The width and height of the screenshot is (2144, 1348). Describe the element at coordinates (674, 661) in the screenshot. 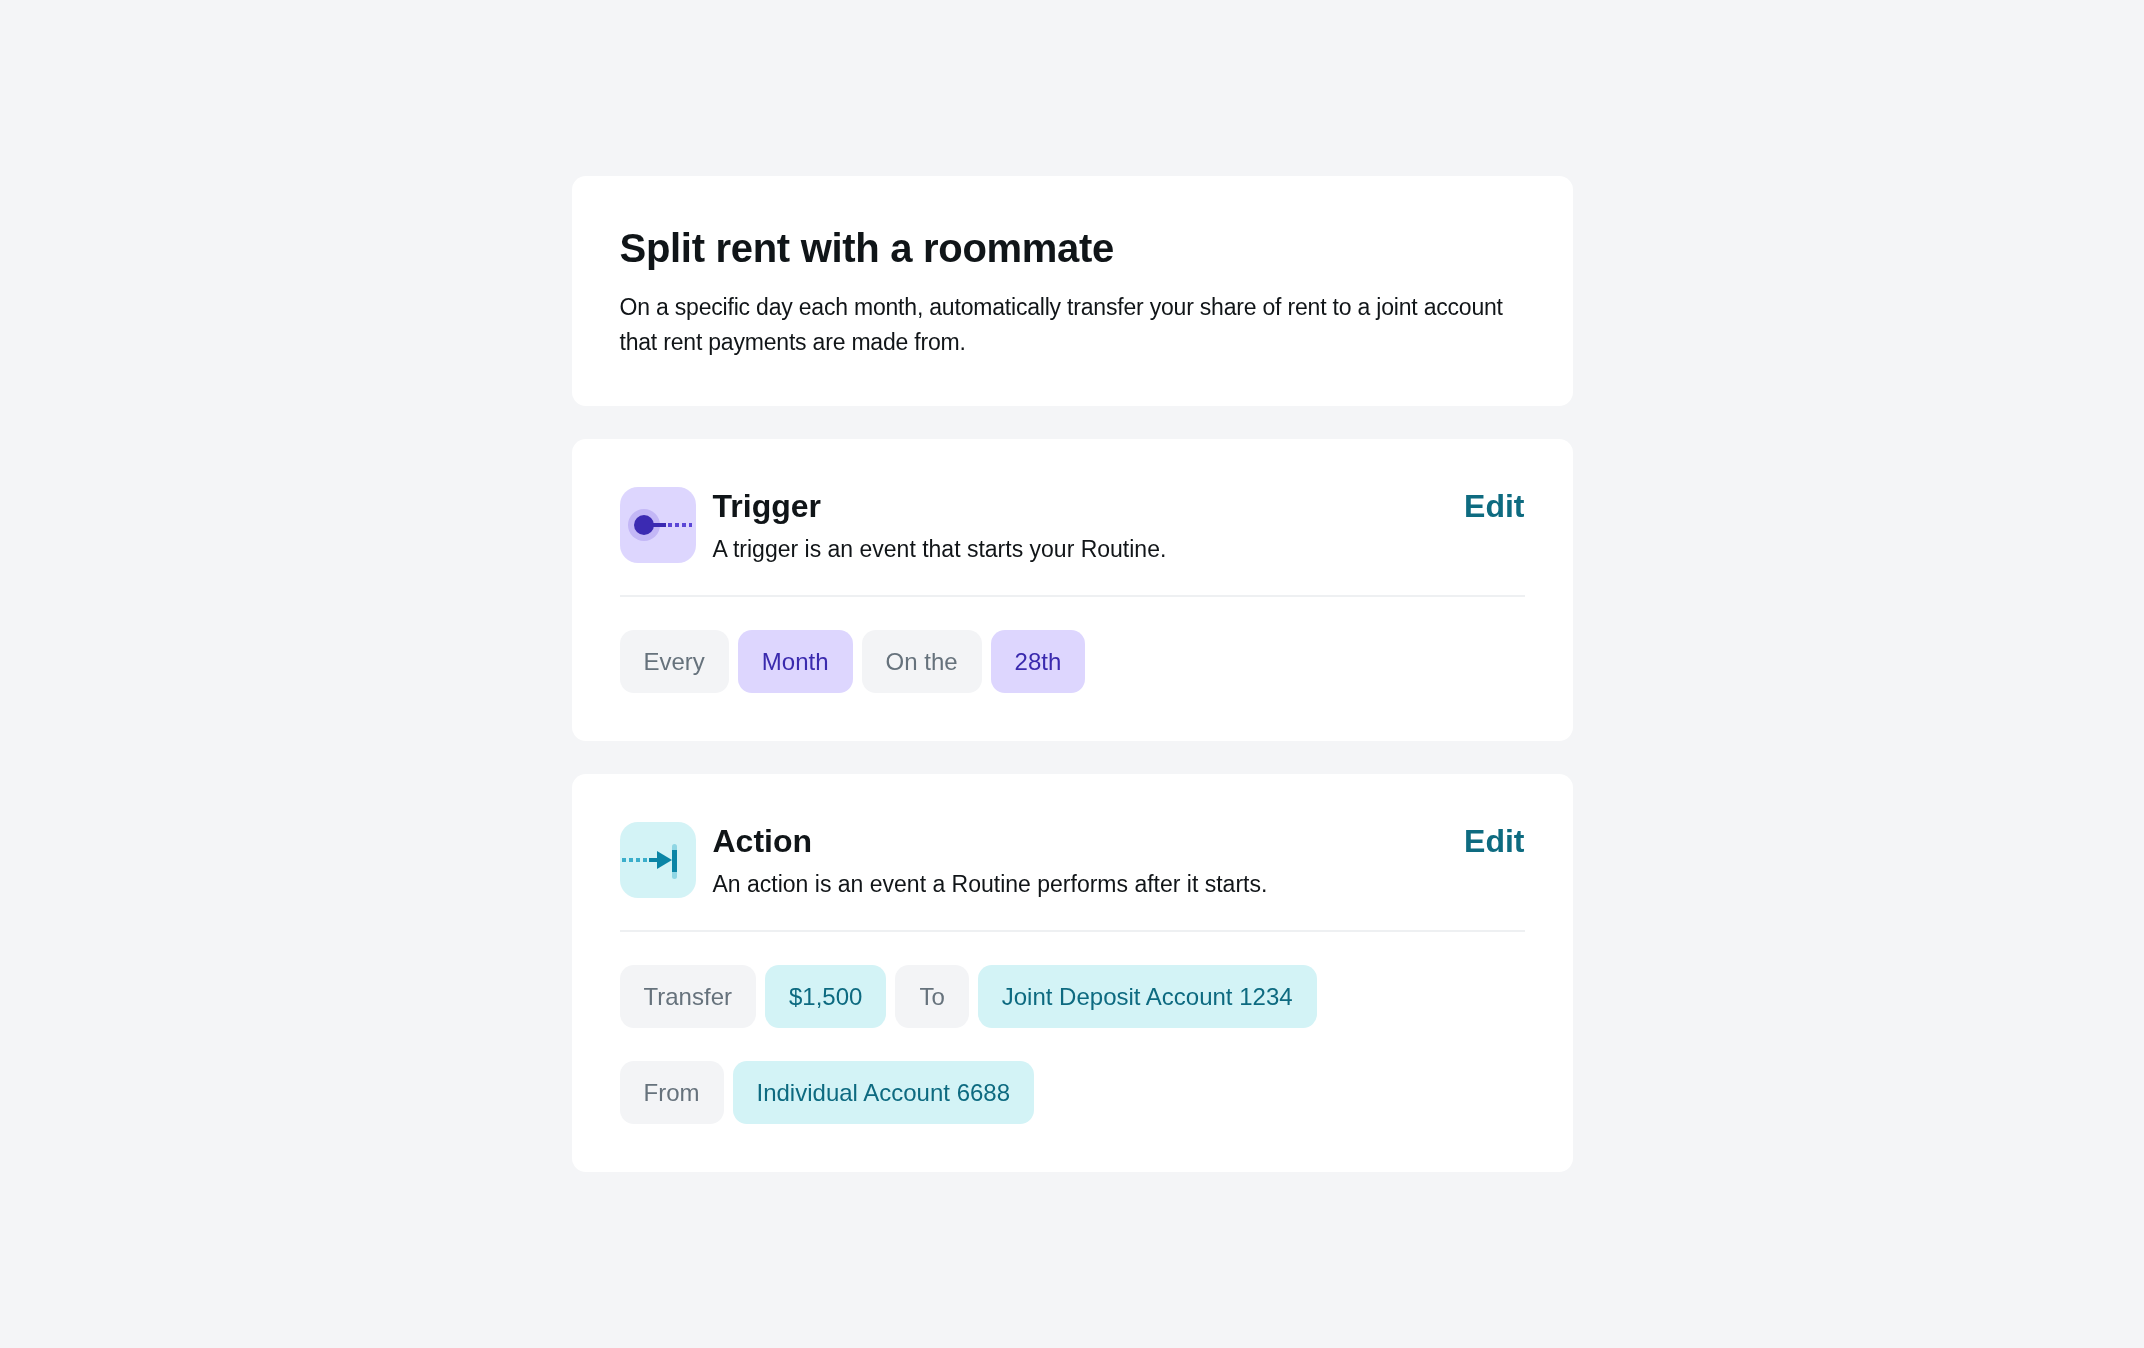

I see `keyword-pill: Every` at that location.